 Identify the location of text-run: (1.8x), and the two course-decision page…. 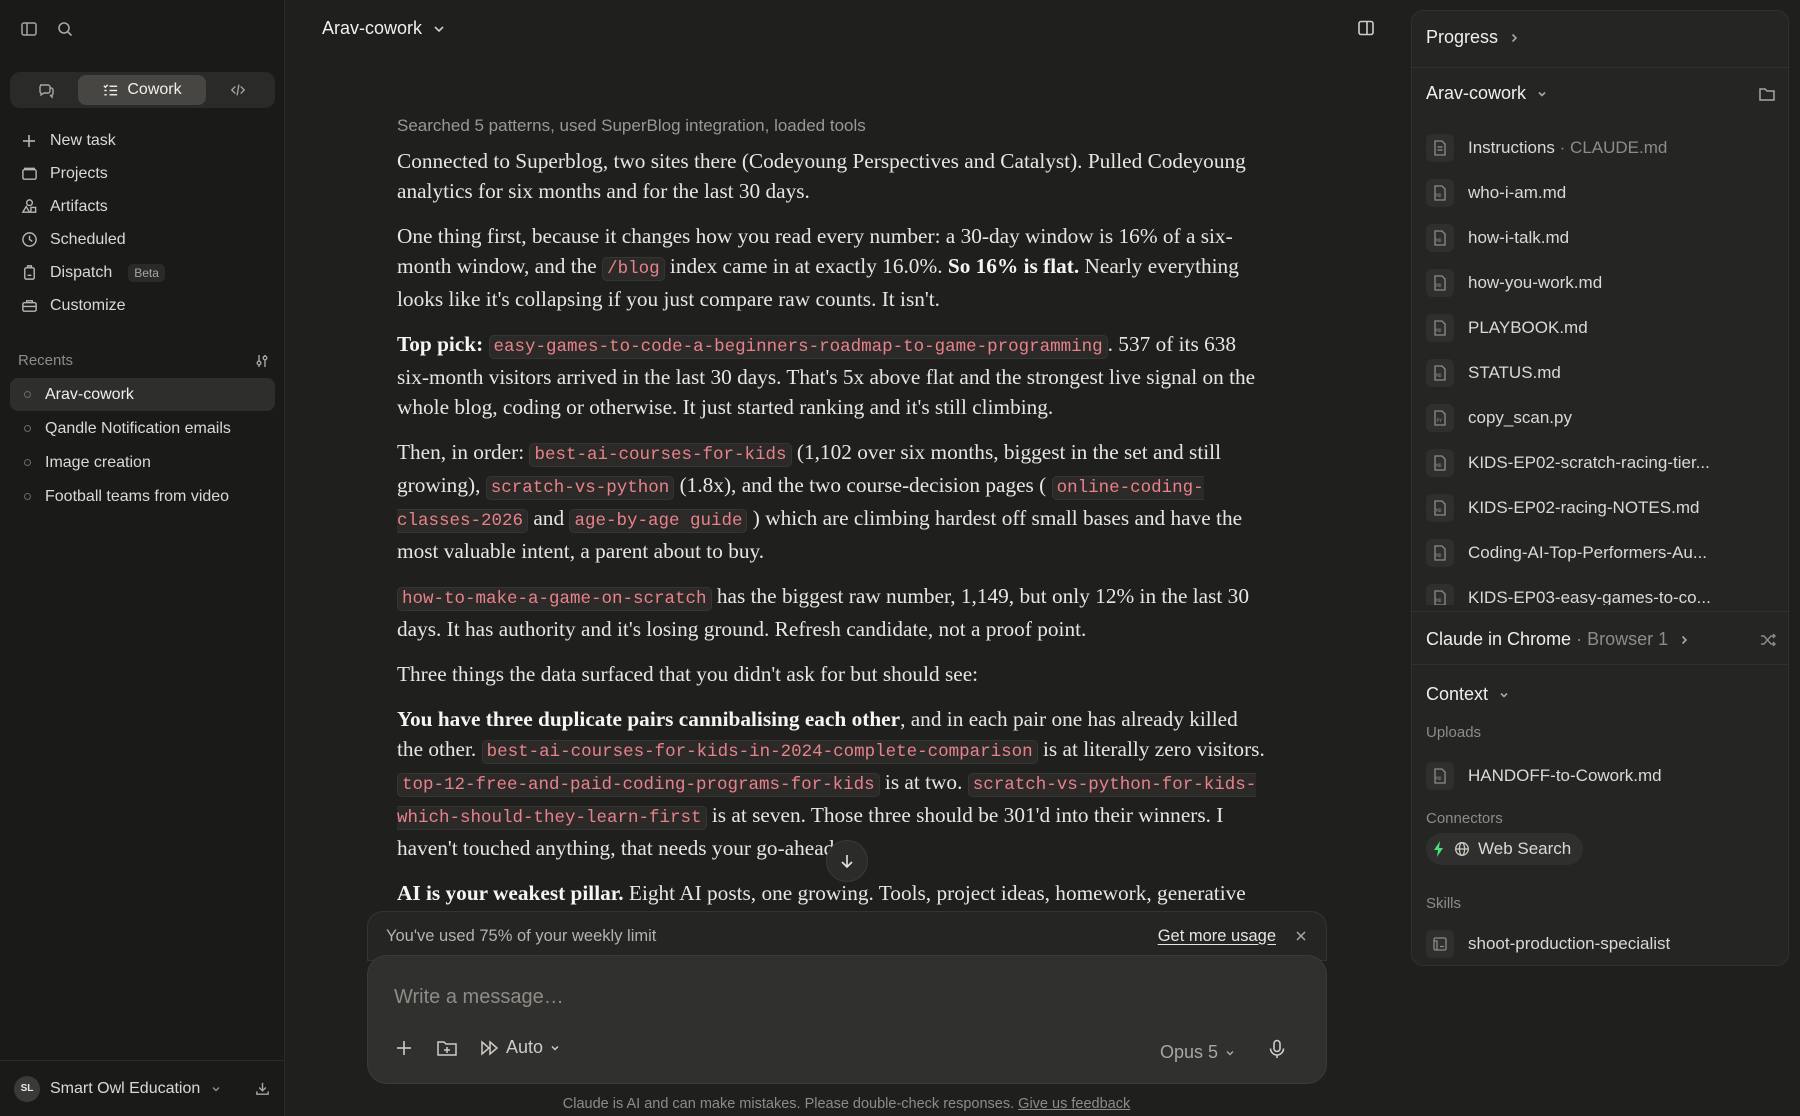
(863, 485).